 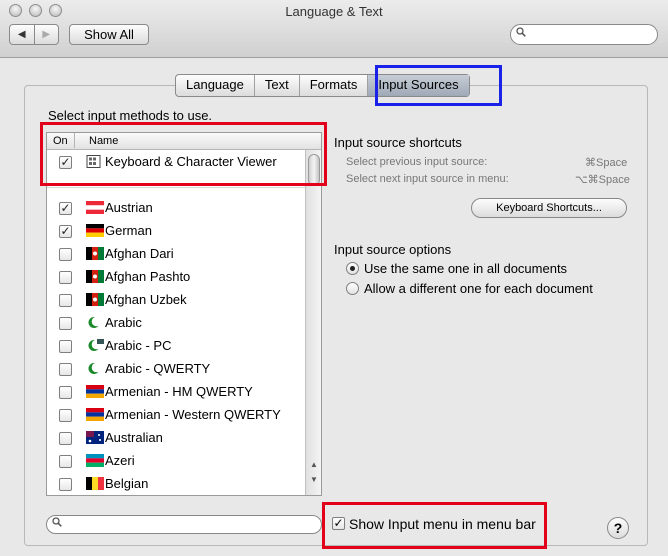 I want to click on list-item-label: Arabic, so click(x=123, y=322).